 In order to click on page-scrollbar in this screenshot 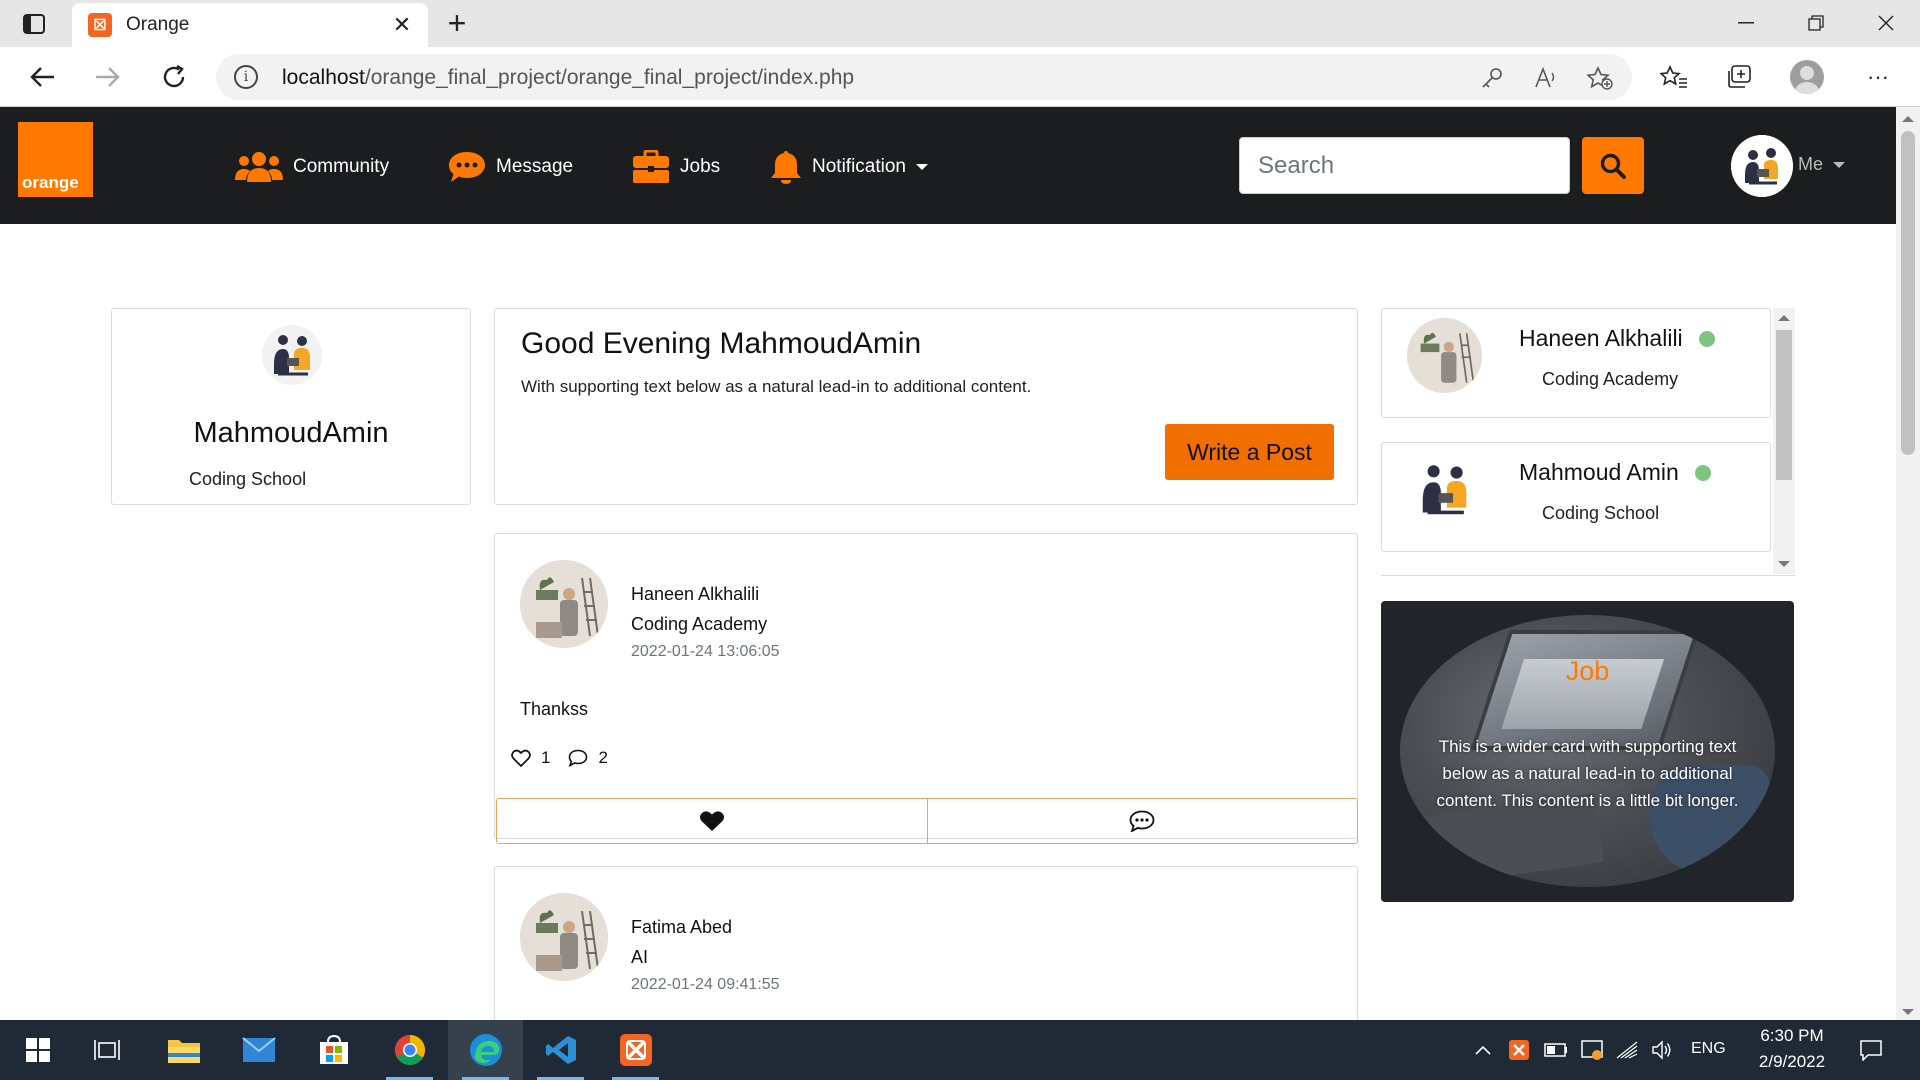, I will do `click(1908, 563)`.